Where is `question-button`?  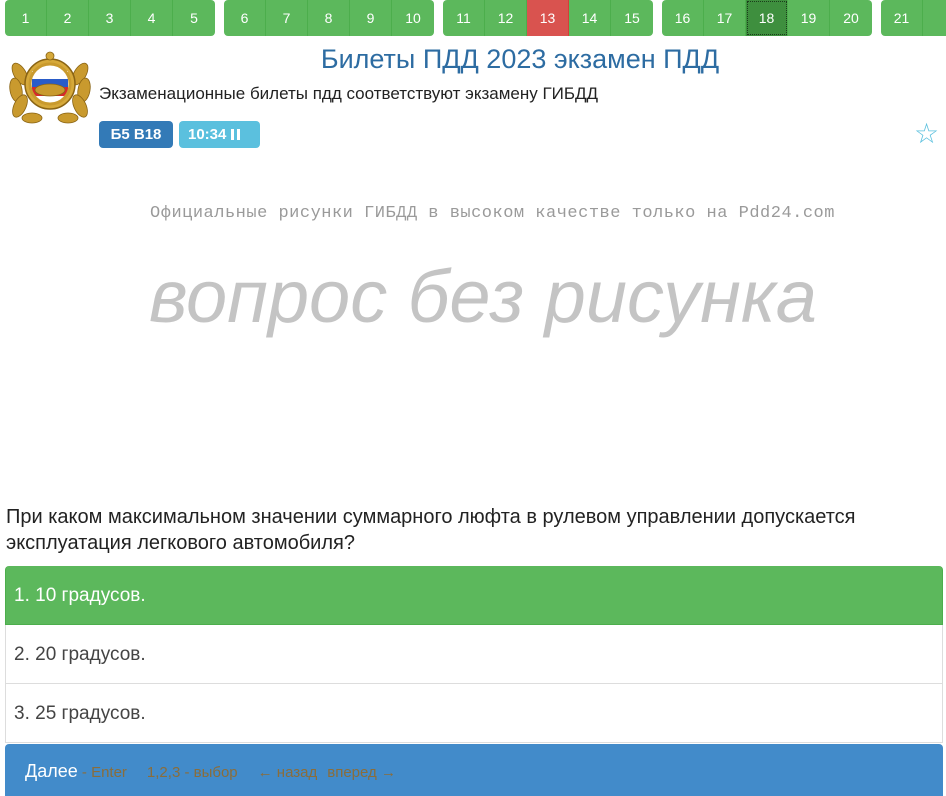
question-button is located at coordinates (934, 18).